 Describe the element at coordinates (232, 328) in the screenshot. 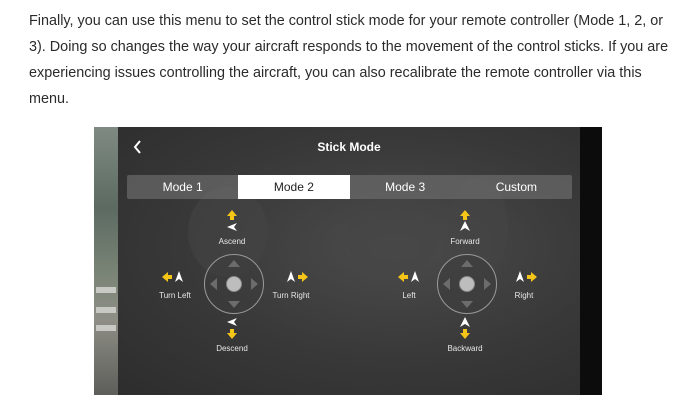

I see `descend-arrow-icon` at that location.